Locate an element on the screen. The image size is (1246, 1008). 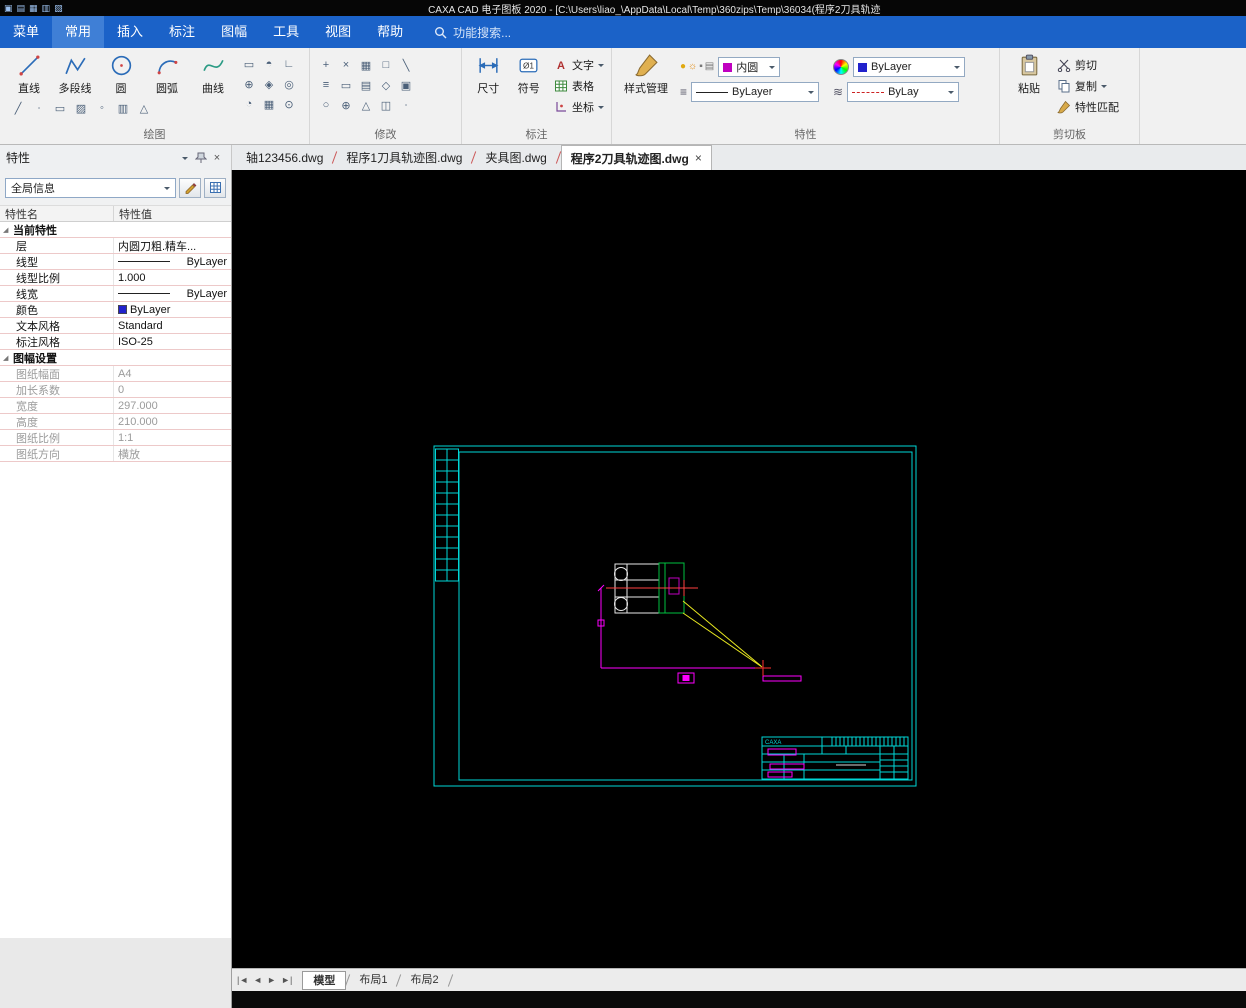
tab-model: 模型 is located at coordinates (324, 980).